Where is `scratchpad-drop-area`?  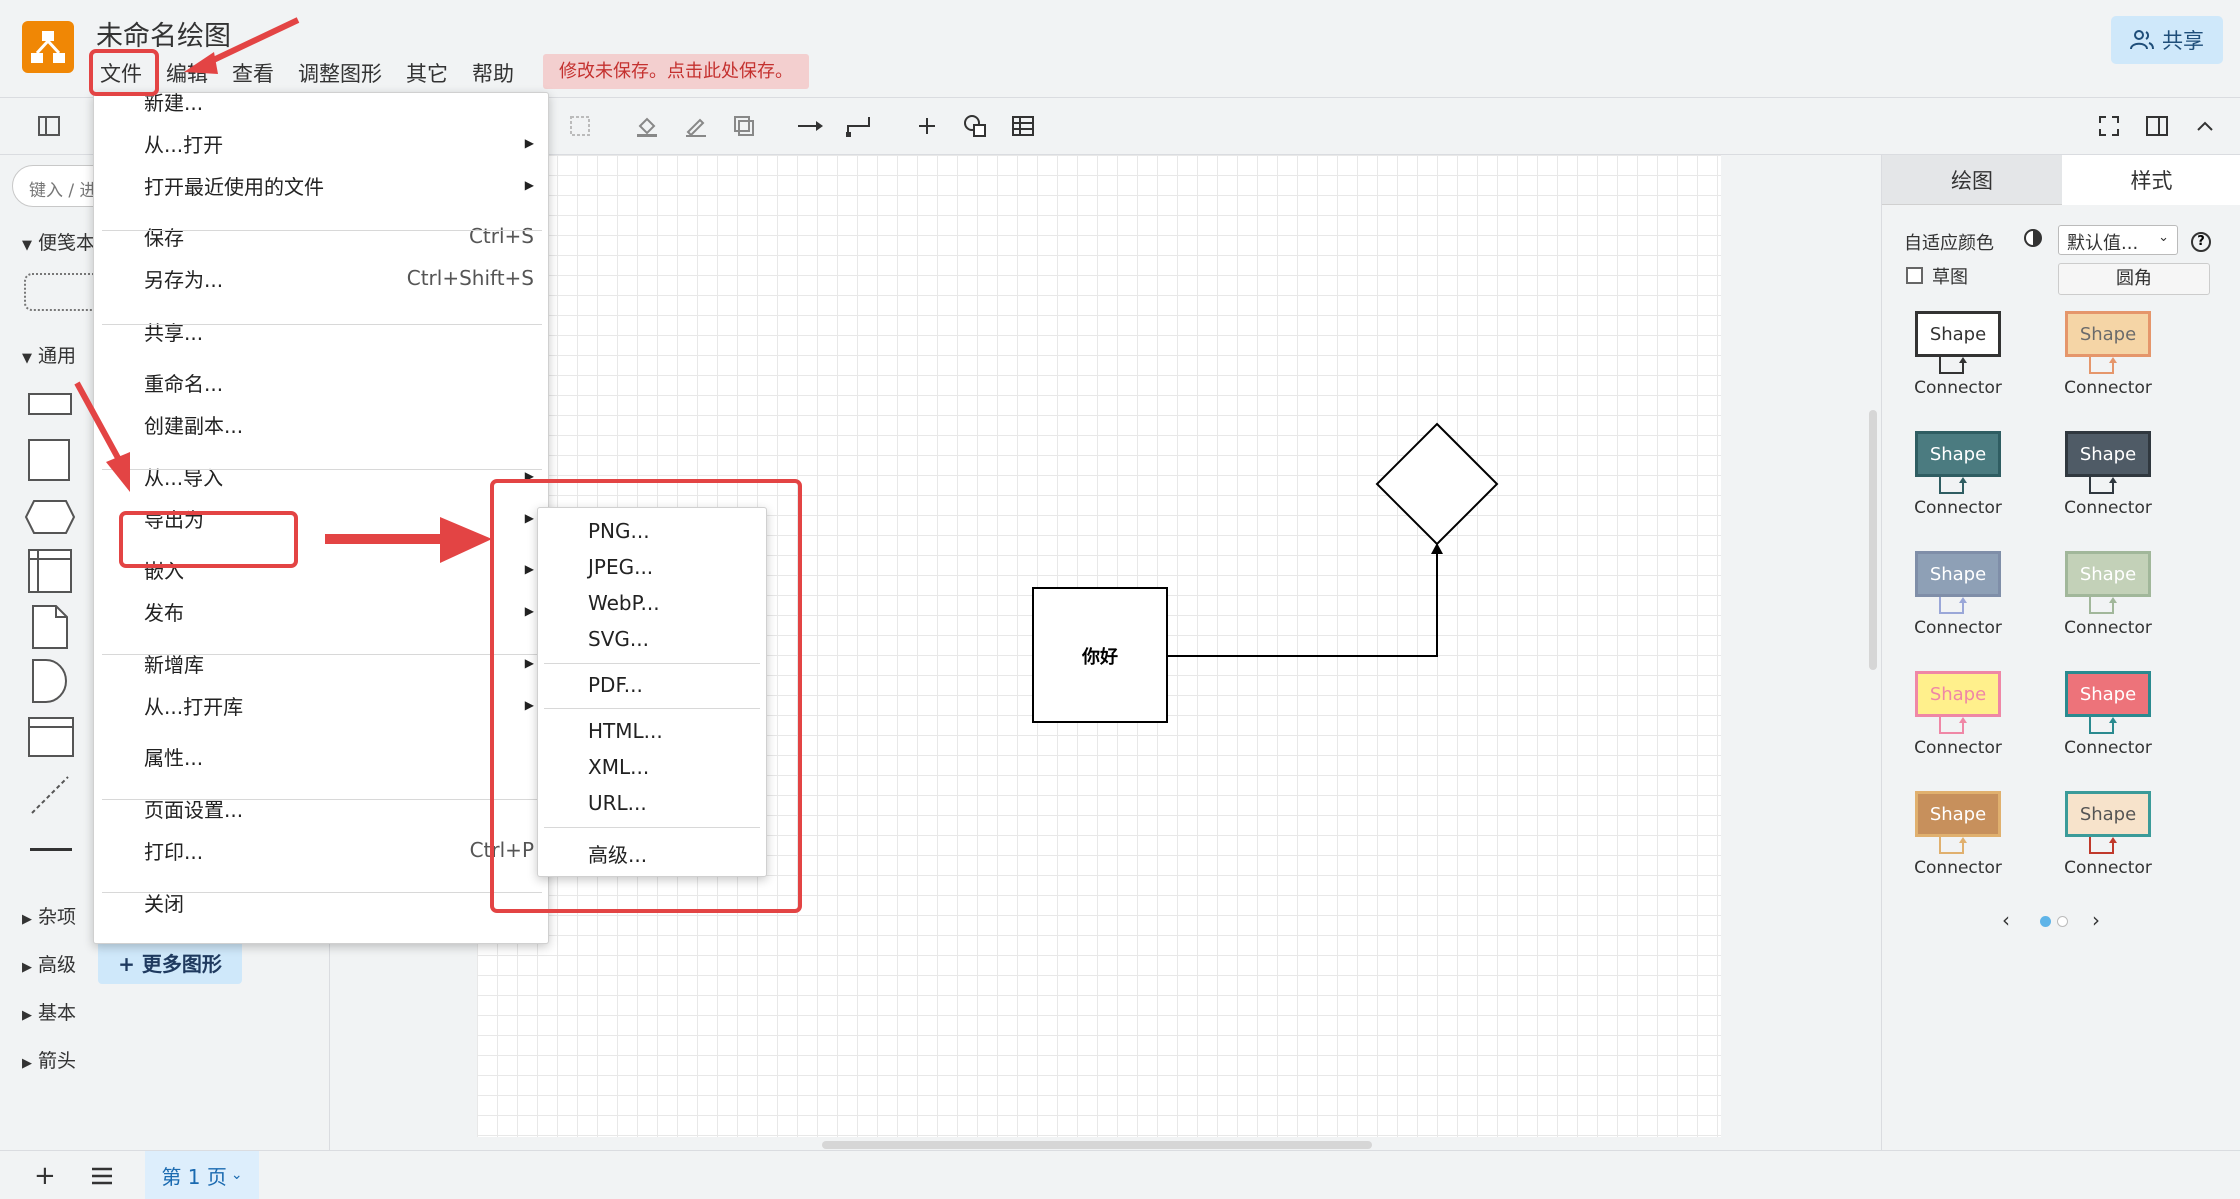 scratchpad-drop-area is located at coordinates (62, 292).